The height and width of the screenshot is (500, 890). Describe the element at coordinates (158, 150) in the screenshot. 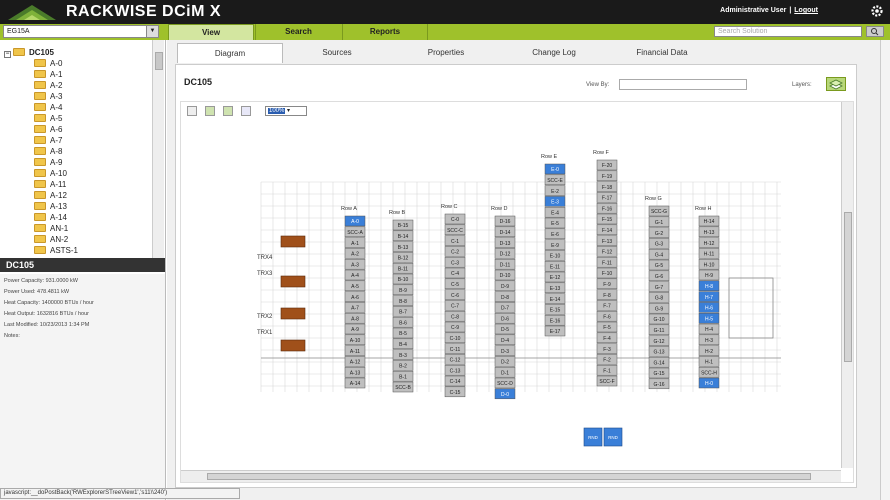

I see `tree-scrollbar` at that location.